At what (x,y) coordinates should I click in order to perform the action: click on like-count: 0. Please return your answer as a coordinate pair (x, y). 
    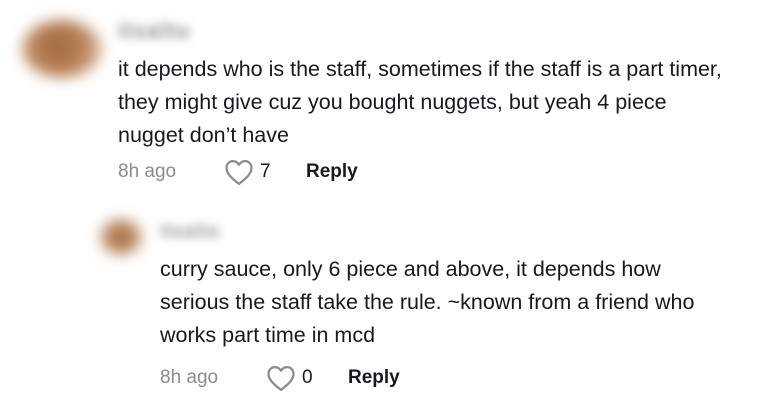
    Looking at the image, I should click on (307, 377).